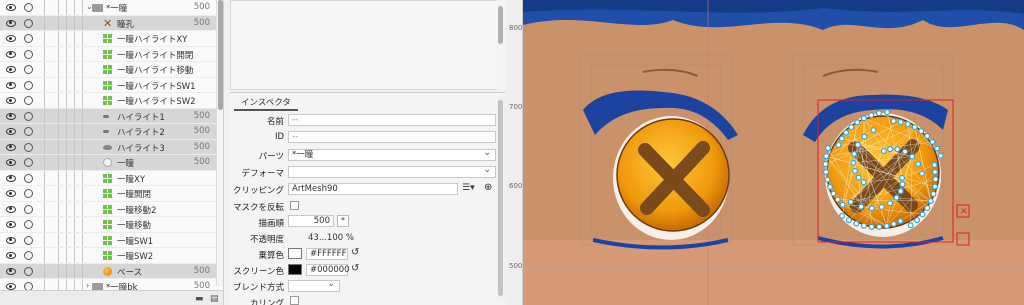  What do you see at coordinates (108, 8) in the screenshot?
I see `layer-row: ⌄ *一瞳 500` at bounding box center [108, 8].